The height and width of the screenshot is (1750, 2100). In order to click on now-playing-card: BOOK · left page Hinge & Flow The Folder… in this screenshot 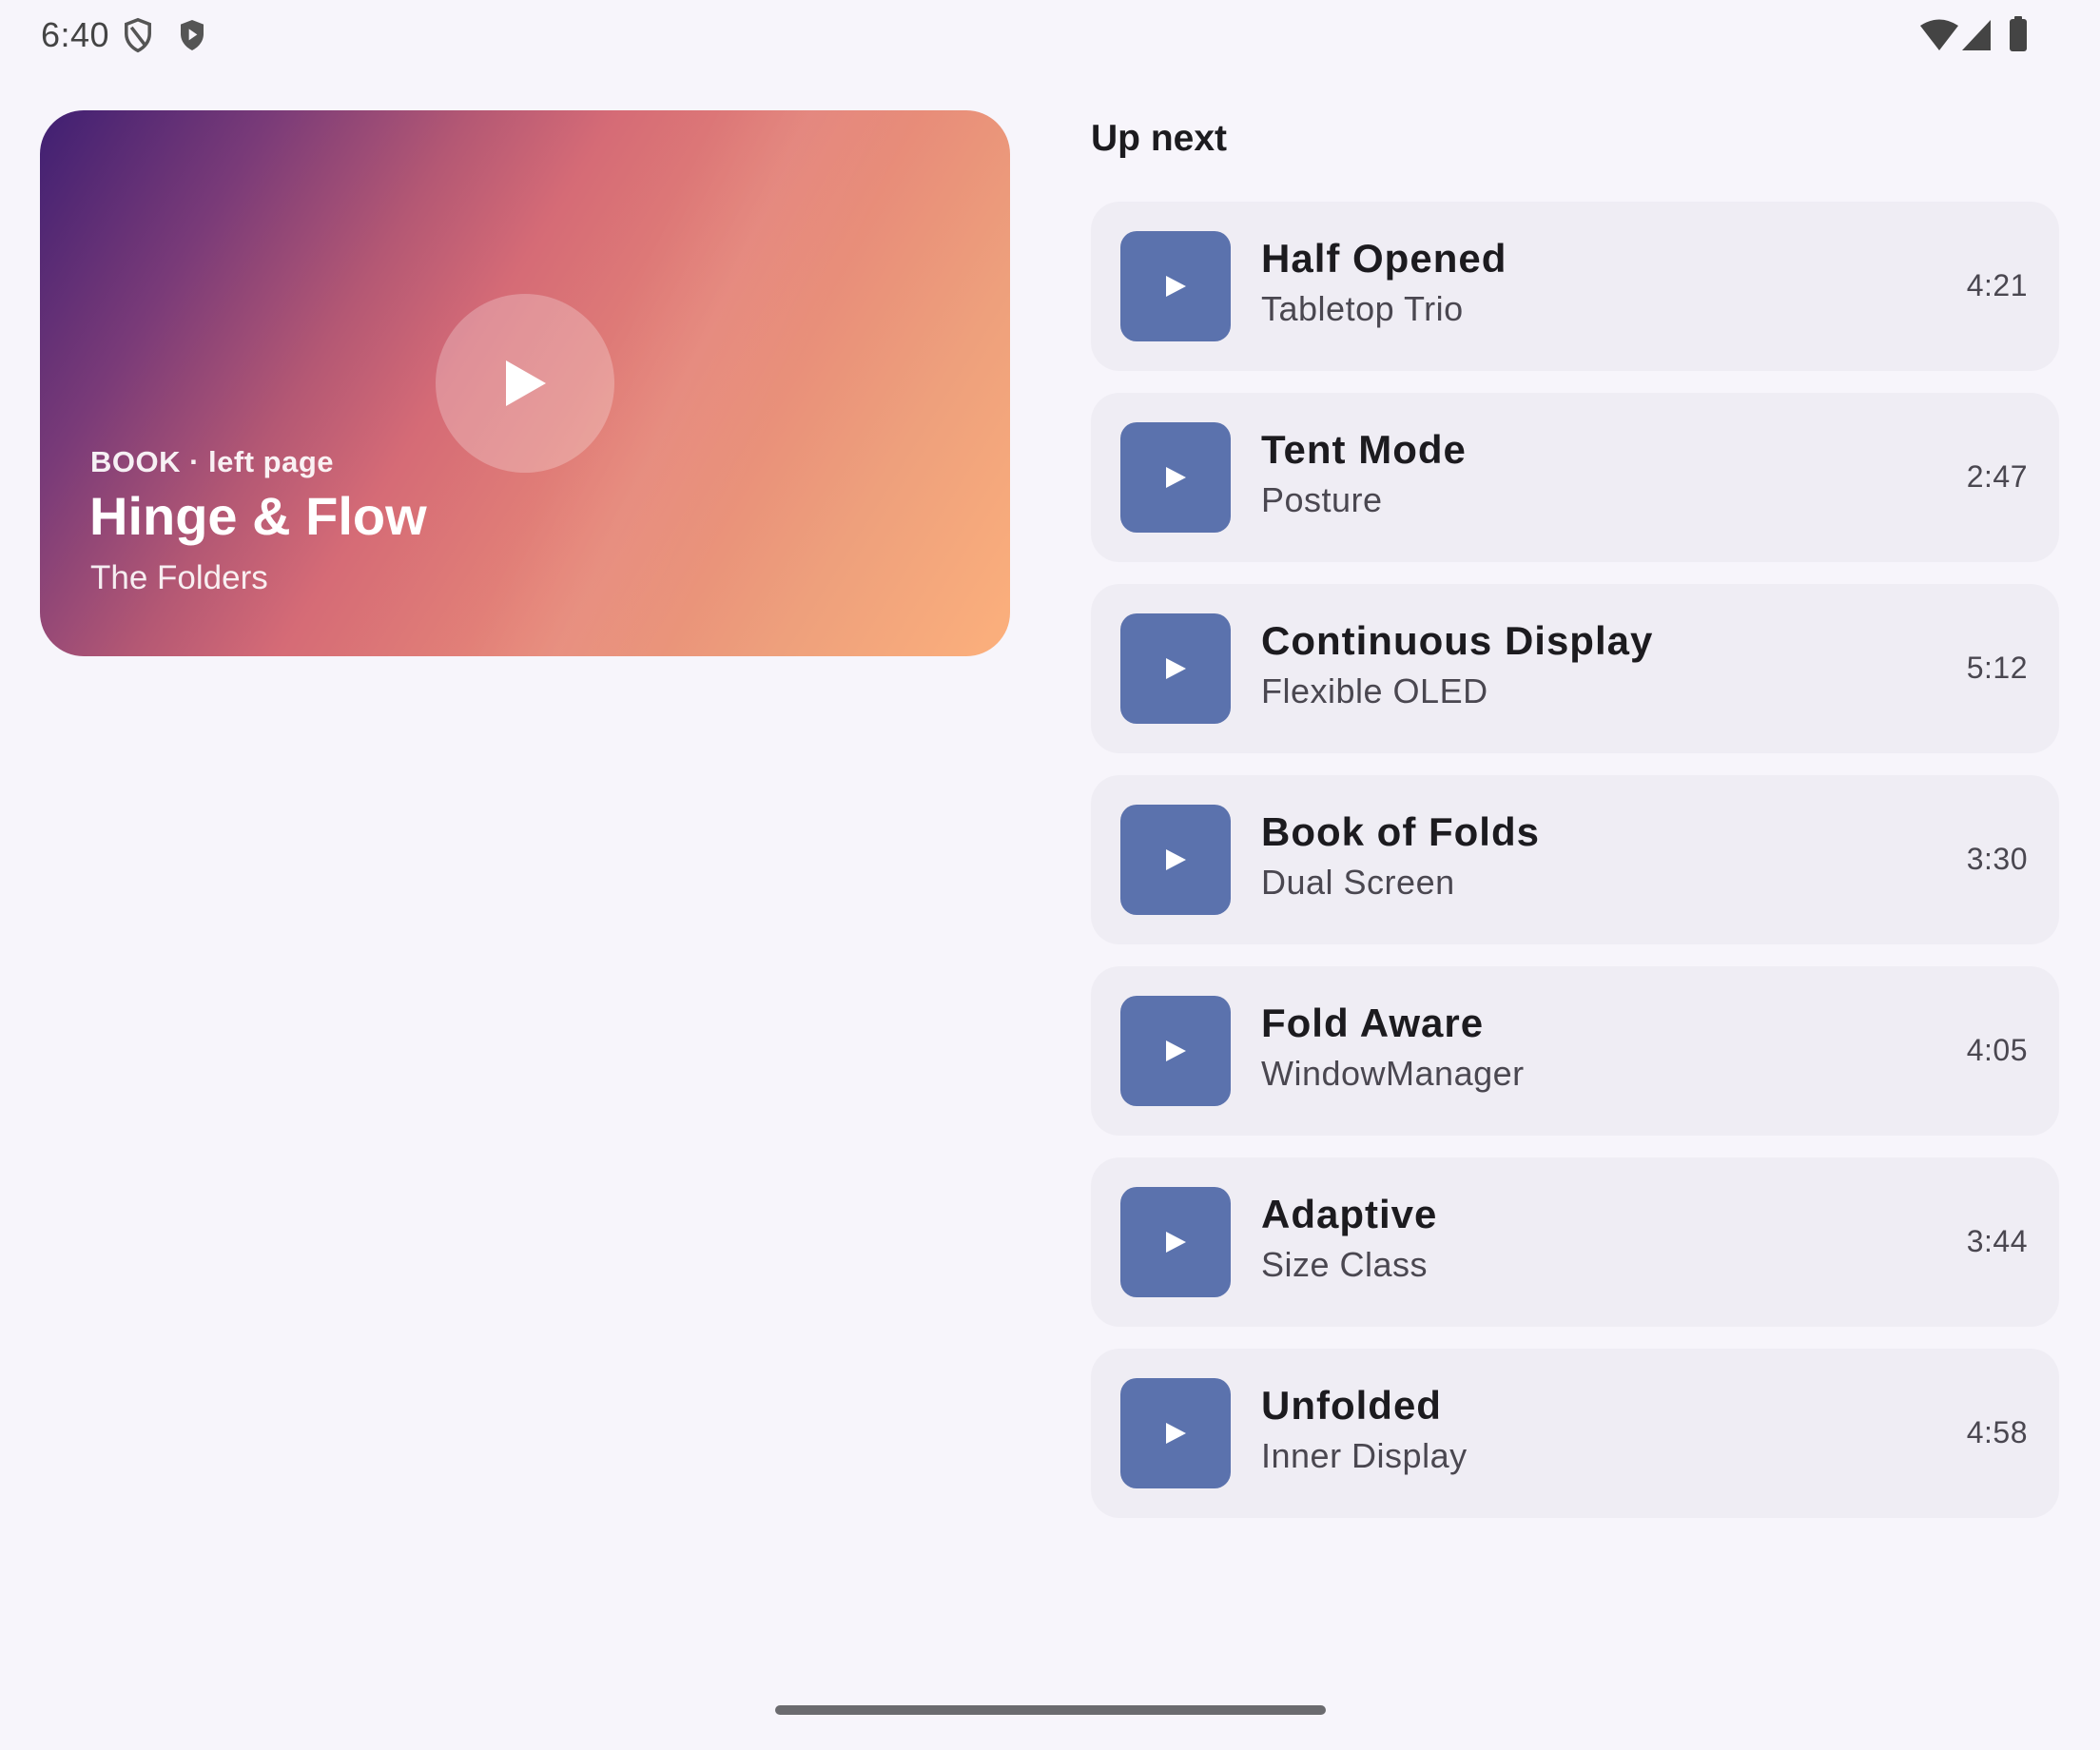, I will do `click(525, 383)`.